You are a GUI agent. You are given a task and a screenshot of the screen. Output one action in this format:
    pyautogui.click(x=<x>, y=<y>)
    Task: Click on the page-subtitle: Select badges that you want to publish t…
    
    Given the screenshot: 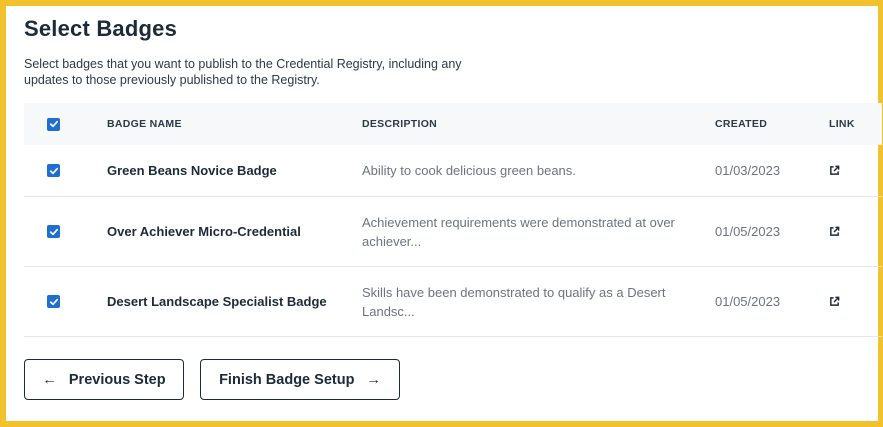 What is the action you would take?
    pyautogui.click(x=243, y=72)
    